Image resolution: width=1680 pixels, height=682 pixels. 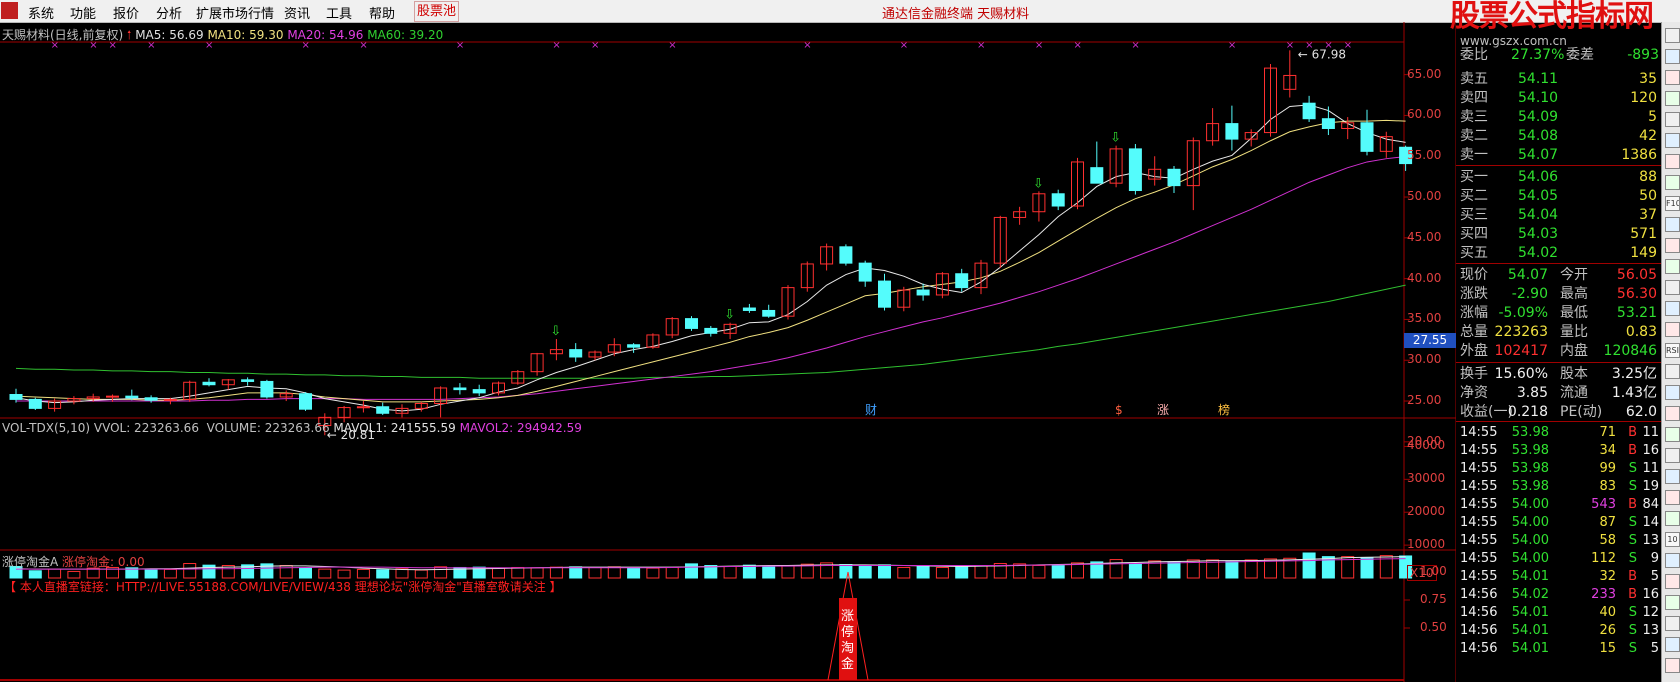 I want to click on star-icon, so click(x=1672, y=665).